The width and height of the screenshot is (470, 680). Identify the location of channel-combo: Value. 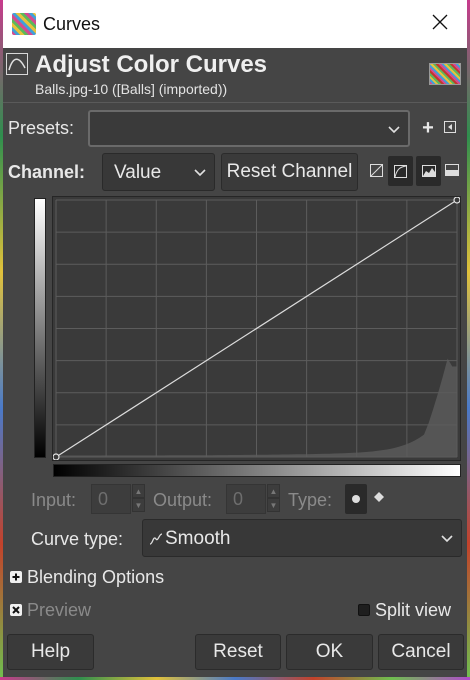
(158, 172).